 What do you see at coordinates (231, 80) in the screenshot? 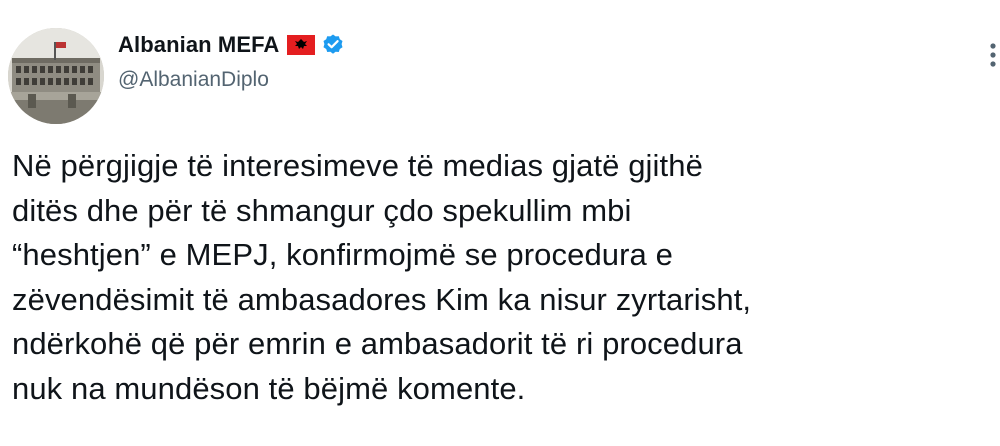
I see `account-handle: @AlbanianDiplo` at bounding box center [231, 80].